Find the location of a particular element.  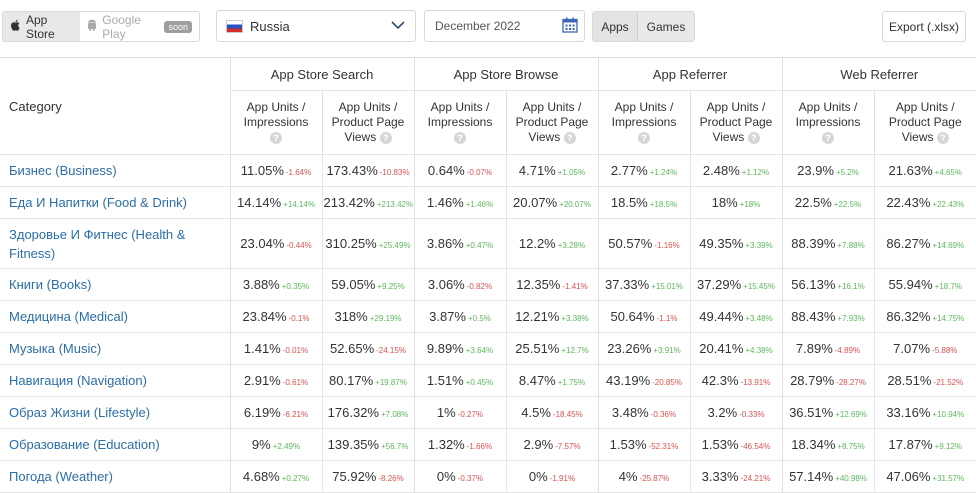

metric-value: 50.64% is located at coordinates (632, 316).